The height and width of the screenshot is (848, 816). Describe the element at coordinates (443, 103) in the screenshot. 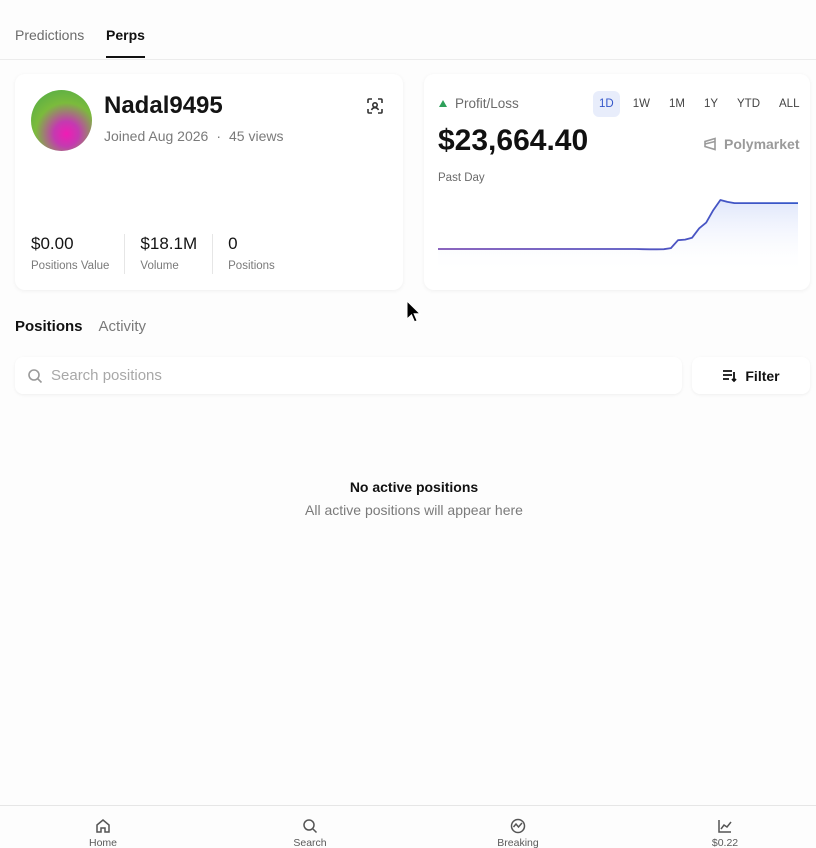

I see `up-arrow-icon` at that location.